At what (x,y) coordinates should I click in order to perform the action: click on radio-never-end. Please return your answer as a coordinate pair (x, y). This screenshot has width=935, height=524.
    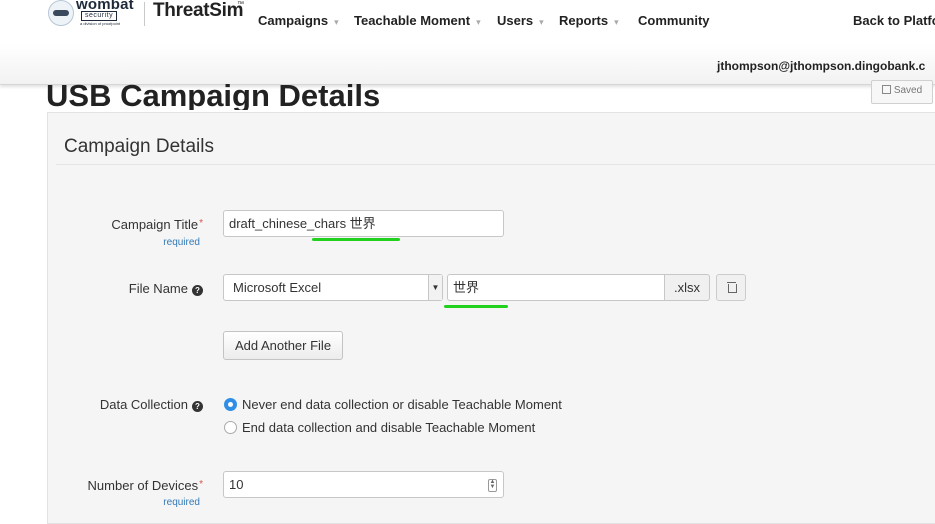
    Looking at the image, I should click on (230, 404).